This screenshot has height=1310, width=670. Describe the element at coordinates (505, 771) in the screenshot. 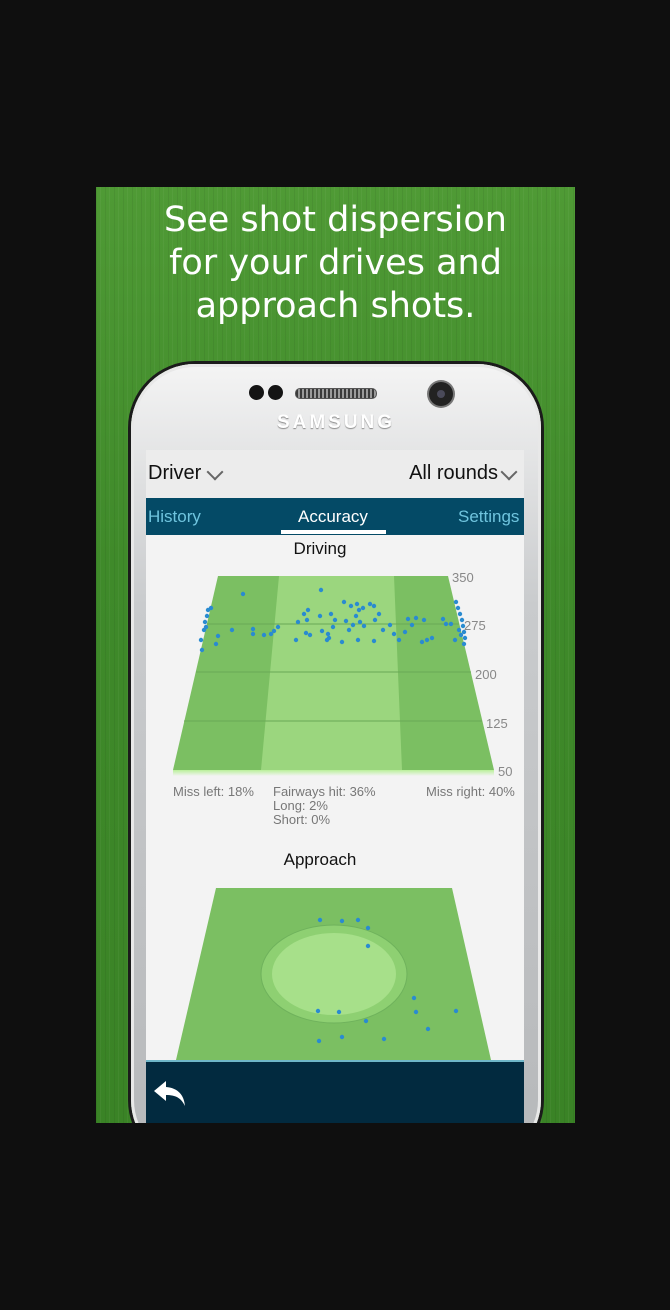

I see `yard-label: 50` at that location.